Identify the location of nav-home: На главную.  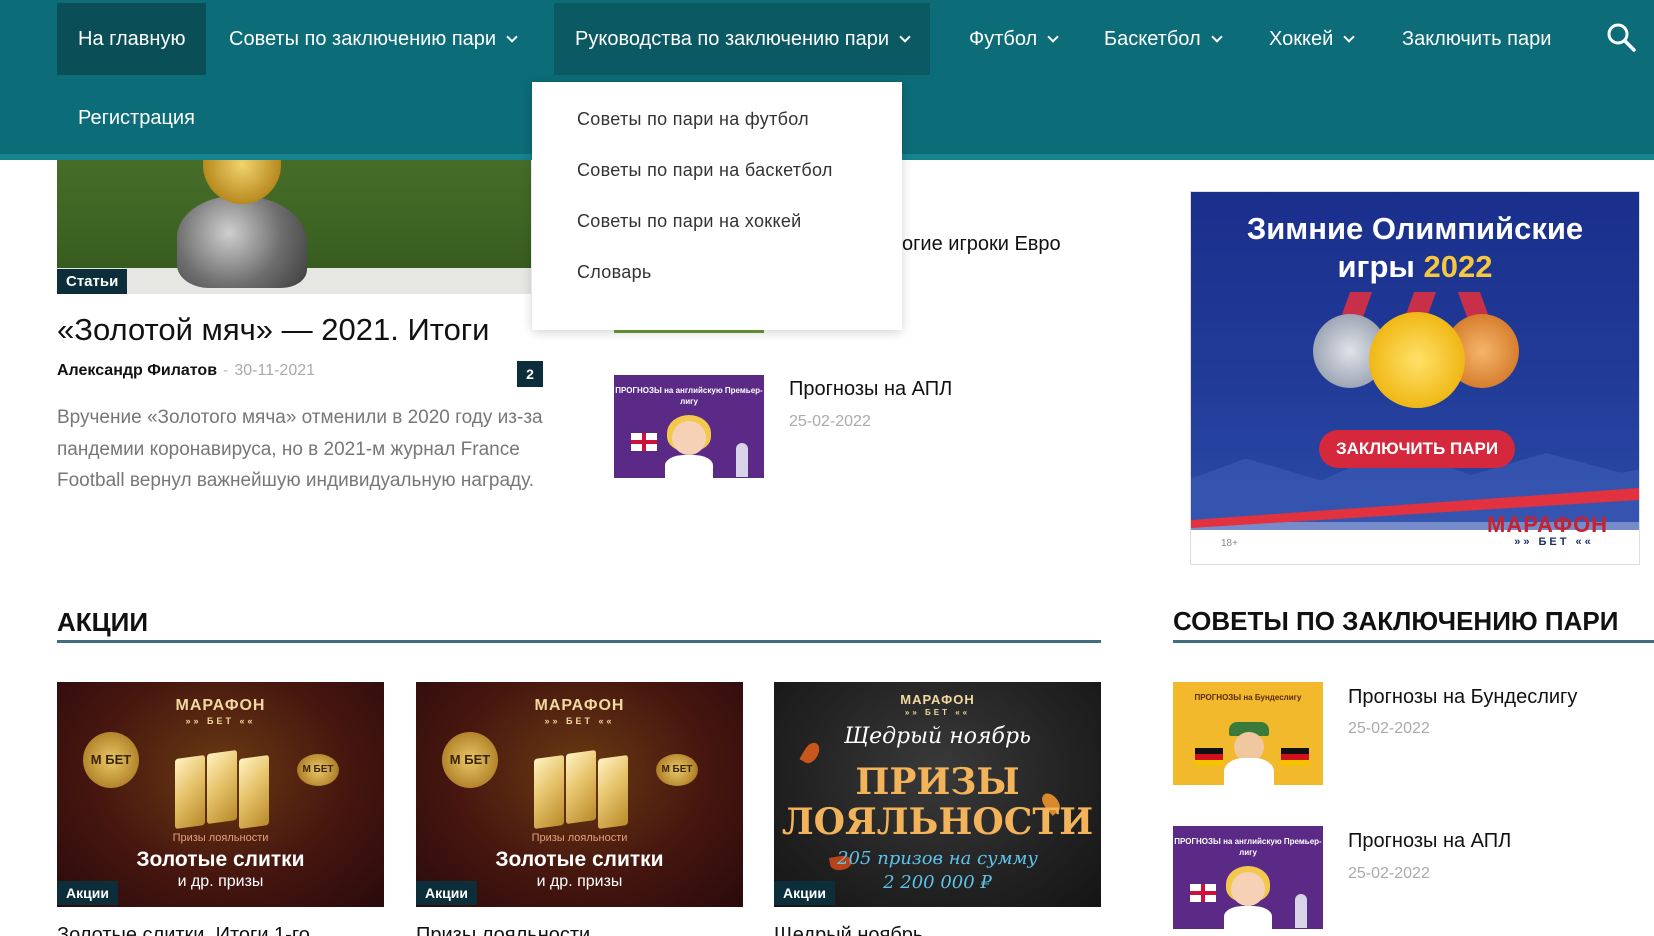
(132, 39).